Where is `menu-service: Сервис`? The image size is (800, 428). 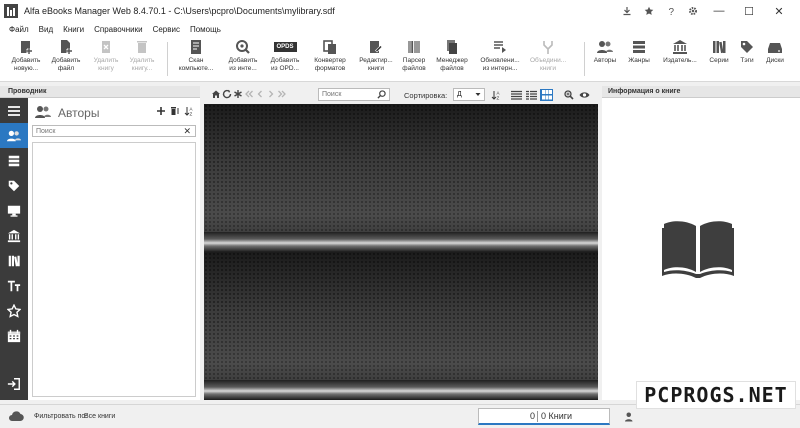 menu-service: Сервис is located at coordinates (166, 29).